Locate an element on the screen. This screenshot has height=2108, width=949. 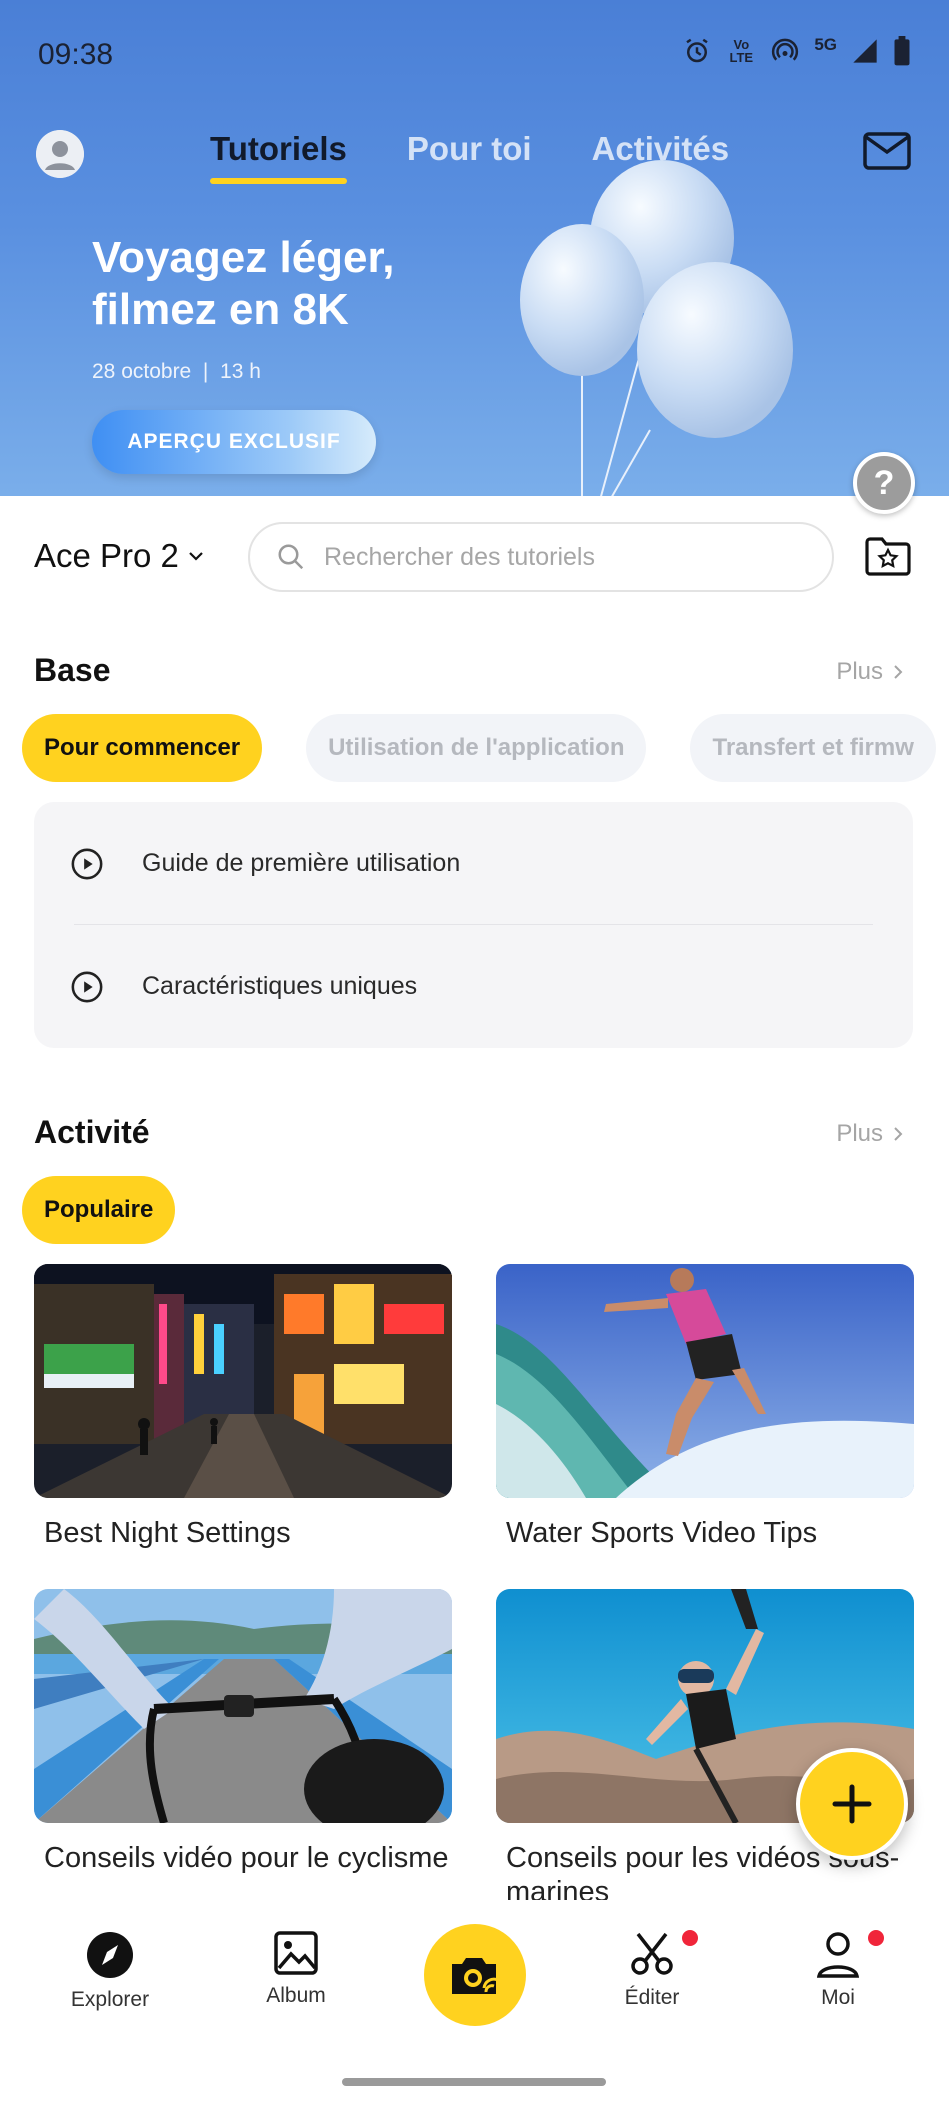
list-item-label: Guide de première utilisation is located at coordinates (301, 863).